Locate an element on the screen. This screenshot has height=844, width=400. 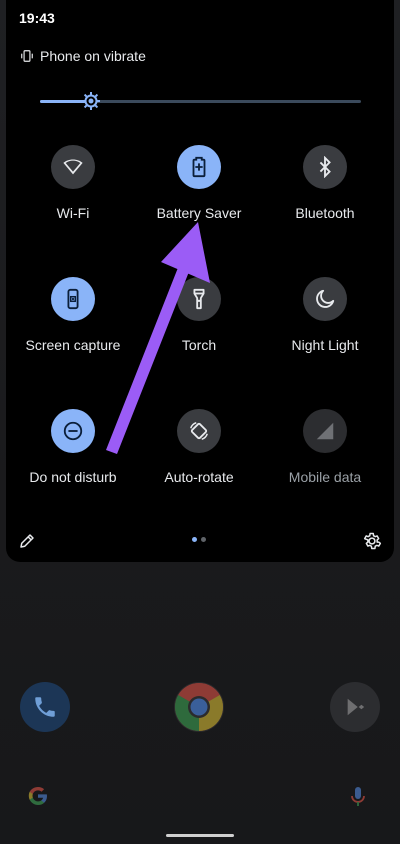
tile-label: Torch is located at coordinates (199, 345).